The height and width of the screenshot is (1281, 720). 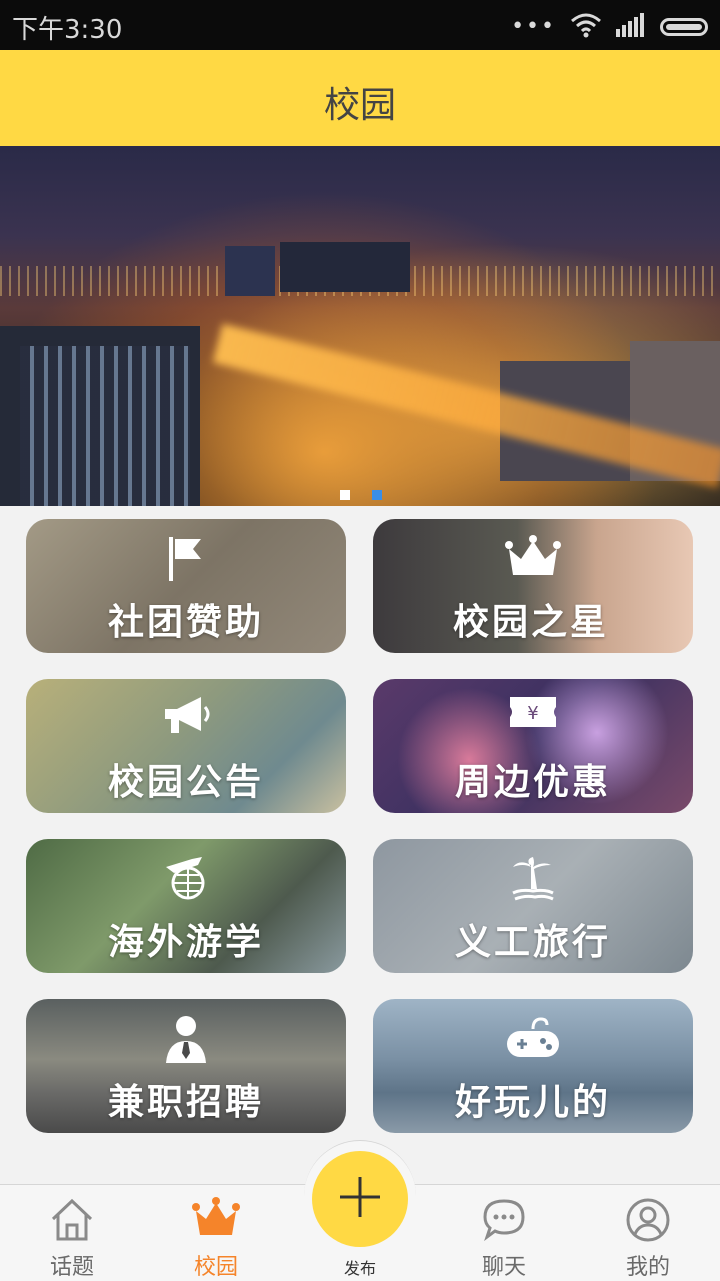 I want to click on palm-island-icon, so click(x=533, y=880).